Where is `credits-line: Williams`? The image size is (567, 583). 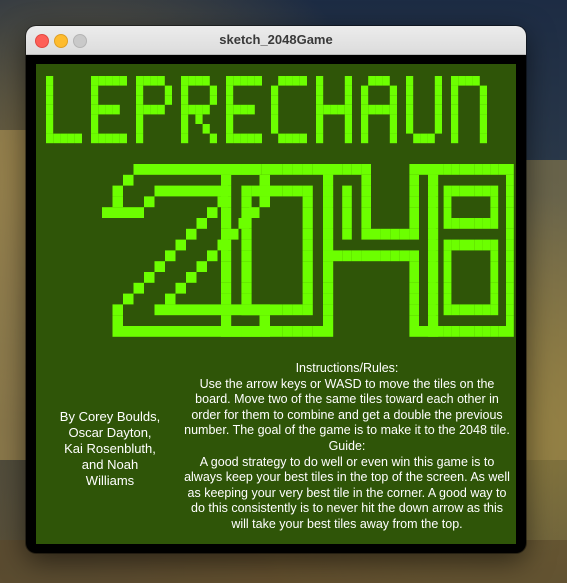
credits-line: Williams is located at coordinates (110, 480).